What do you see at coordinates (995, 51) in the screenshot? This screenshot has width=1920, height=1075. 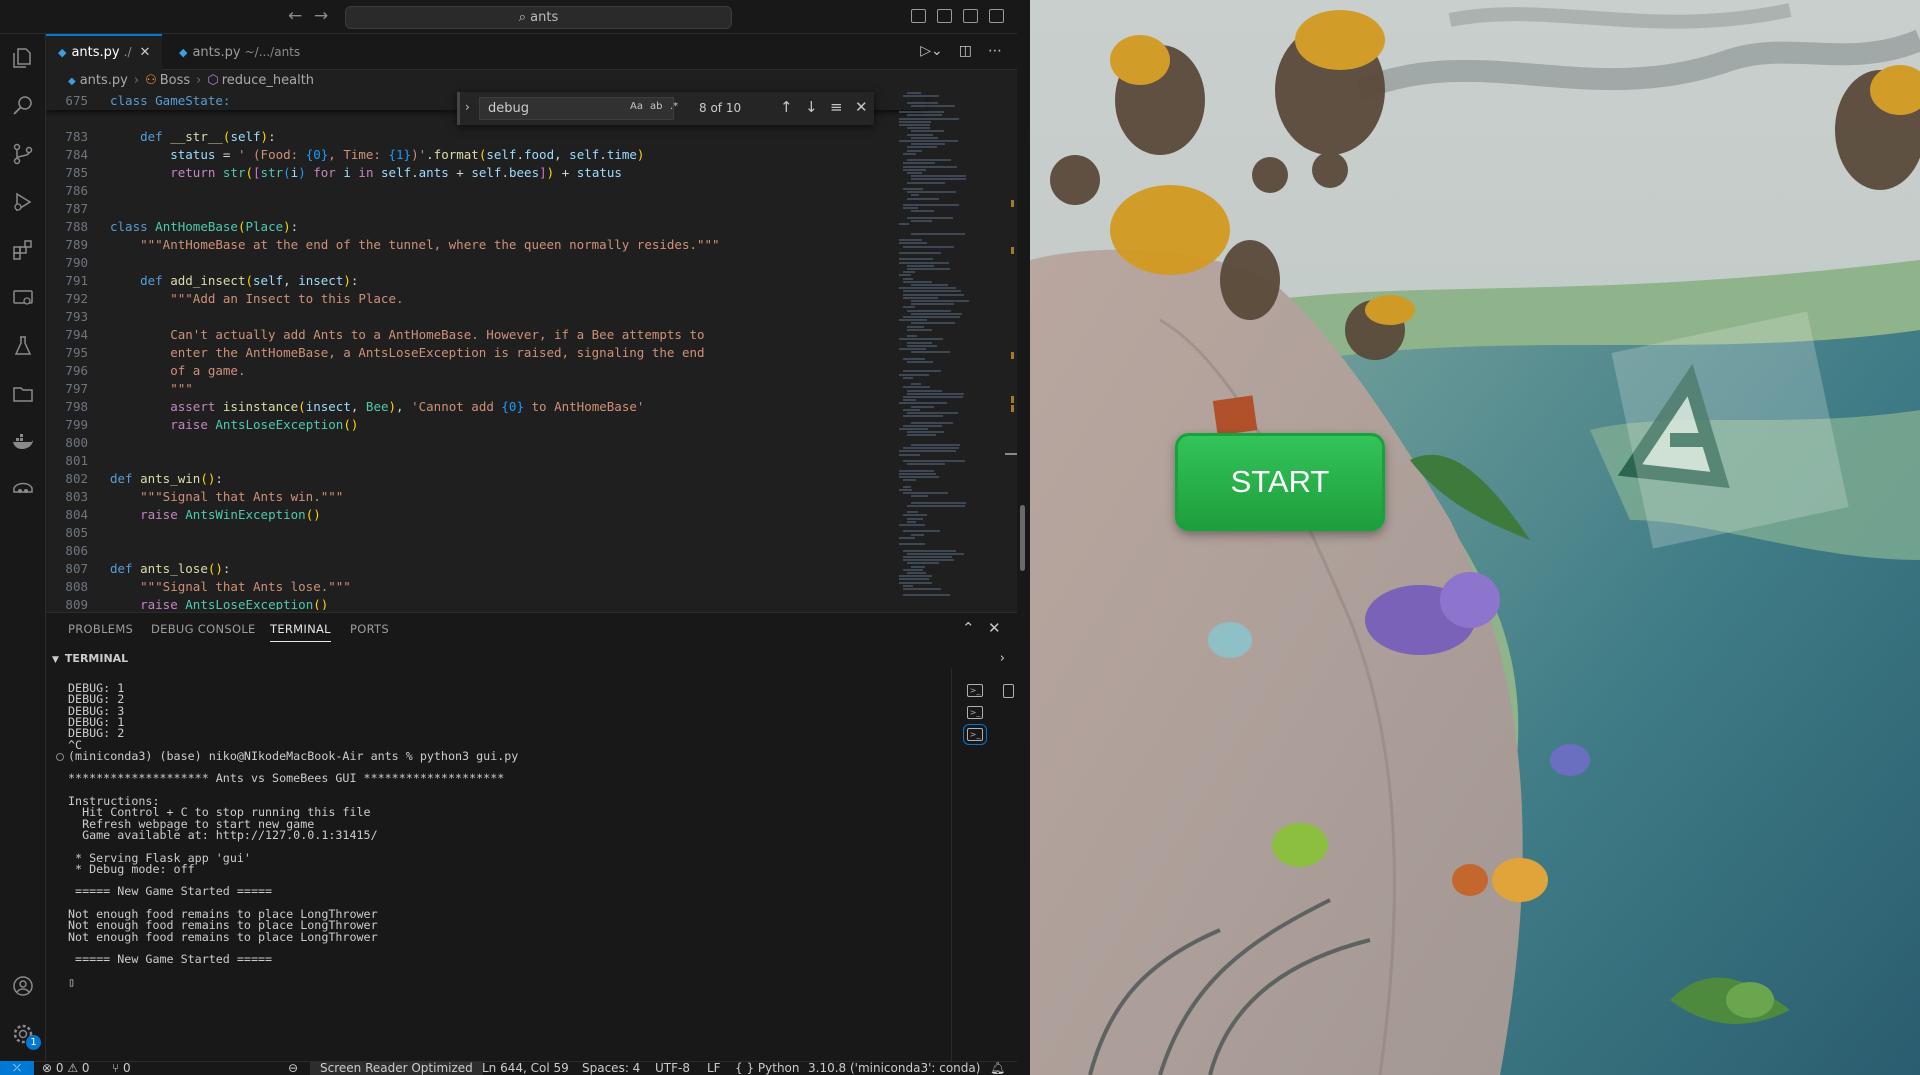 I see `more-actions-icon: ⋯` at bounding box center [995, 51].